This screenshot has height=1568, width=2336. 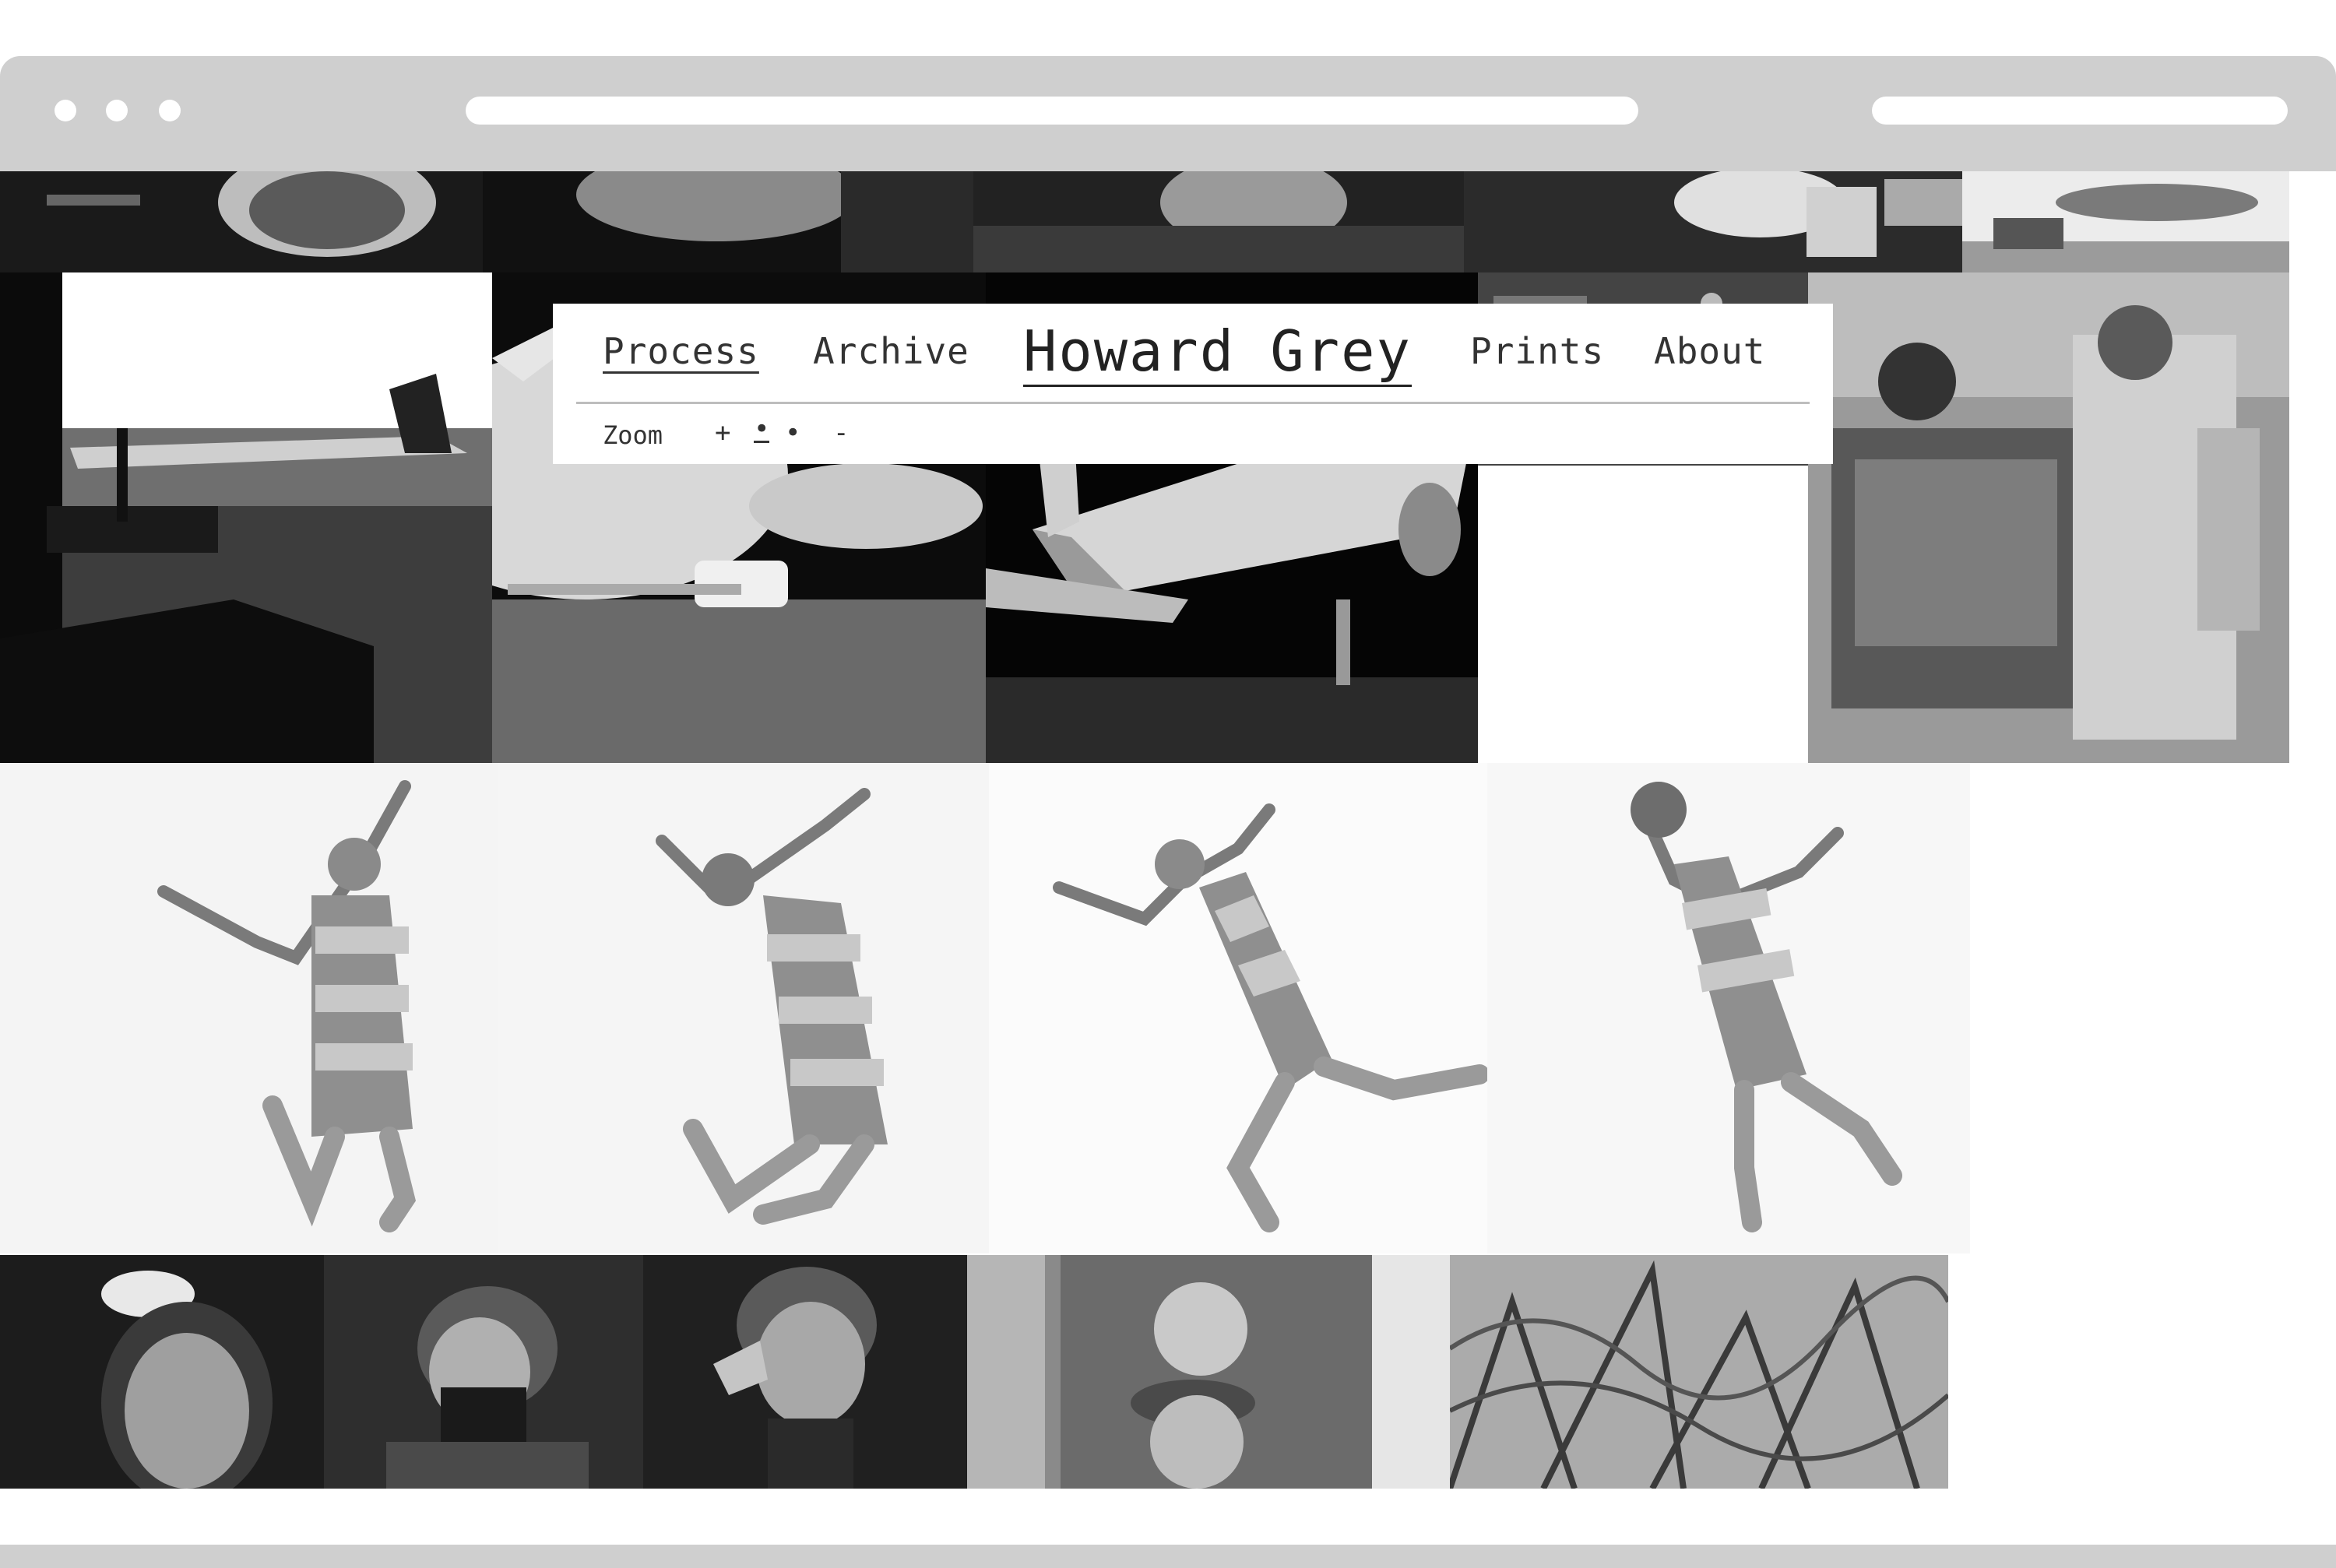 I want to click on zoom-level-1: •, so click(x=762, y=429).